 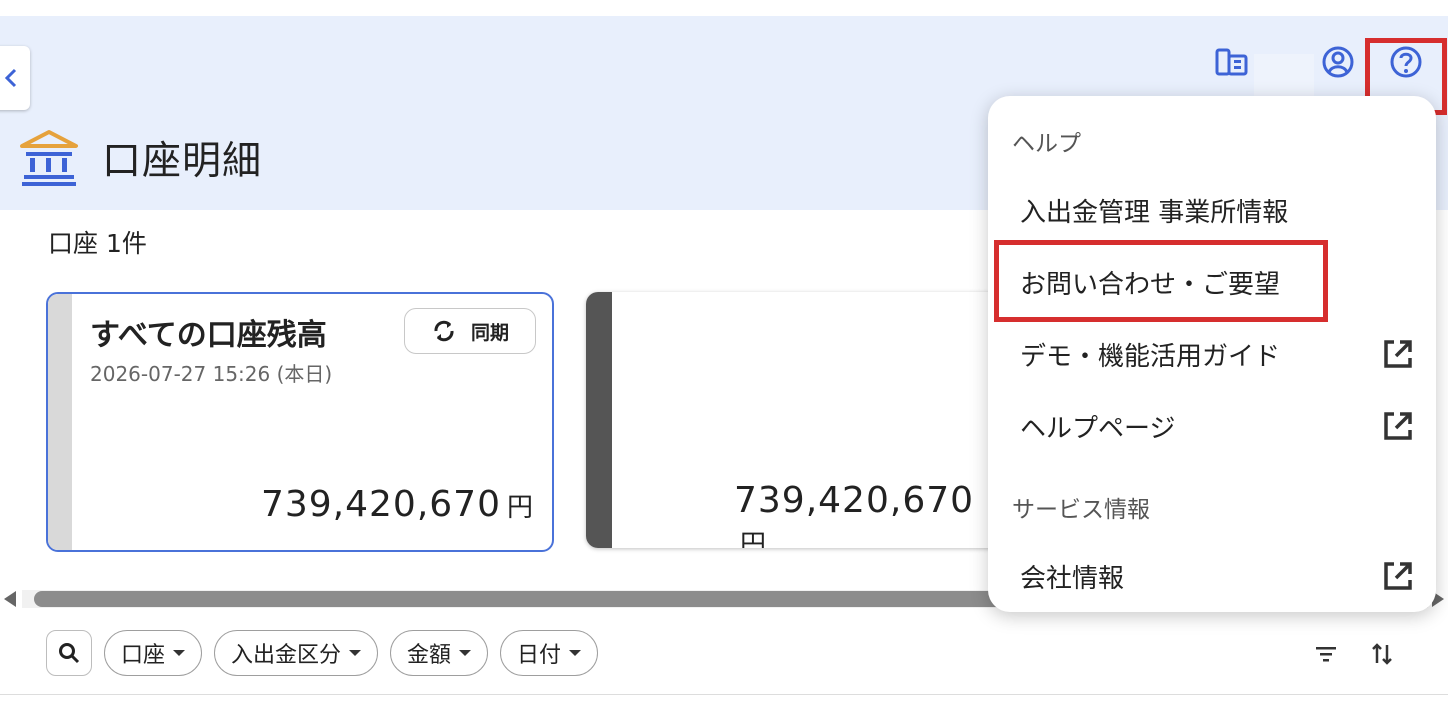 I want to click on filter-chip-amount: 金額, so click(x=439, y=653).